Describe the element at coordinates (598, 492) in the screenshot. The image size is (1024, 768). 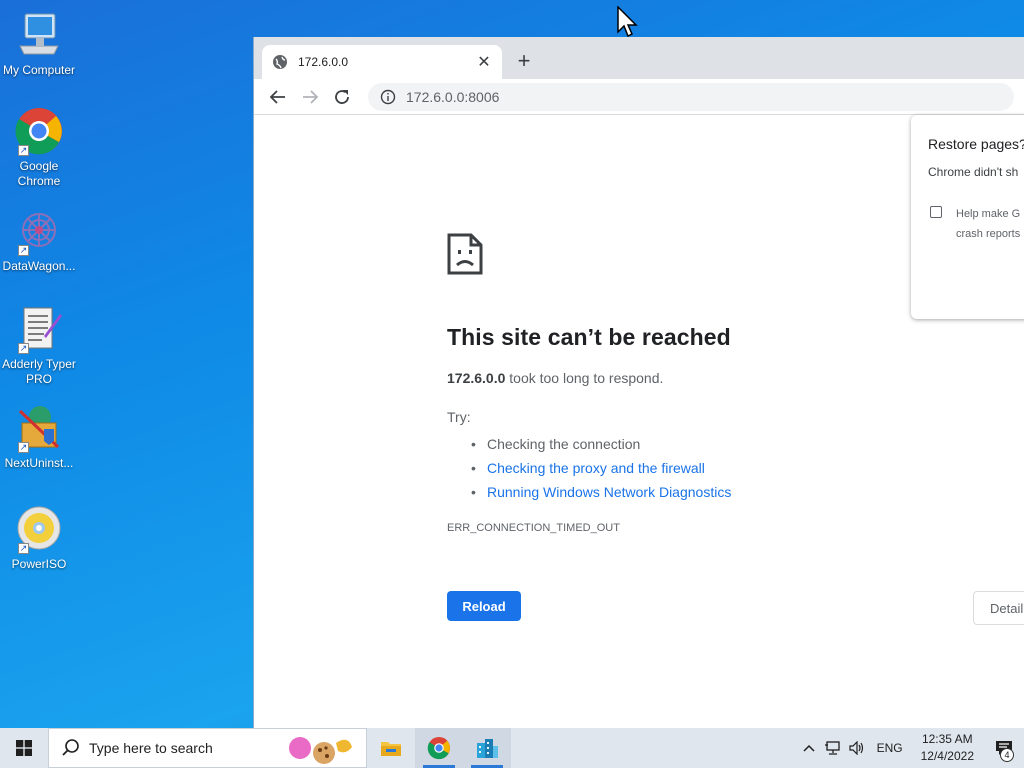
I see `suggestion-network-diagnostics-link: Running Windows Network Diagnostics` at that location.